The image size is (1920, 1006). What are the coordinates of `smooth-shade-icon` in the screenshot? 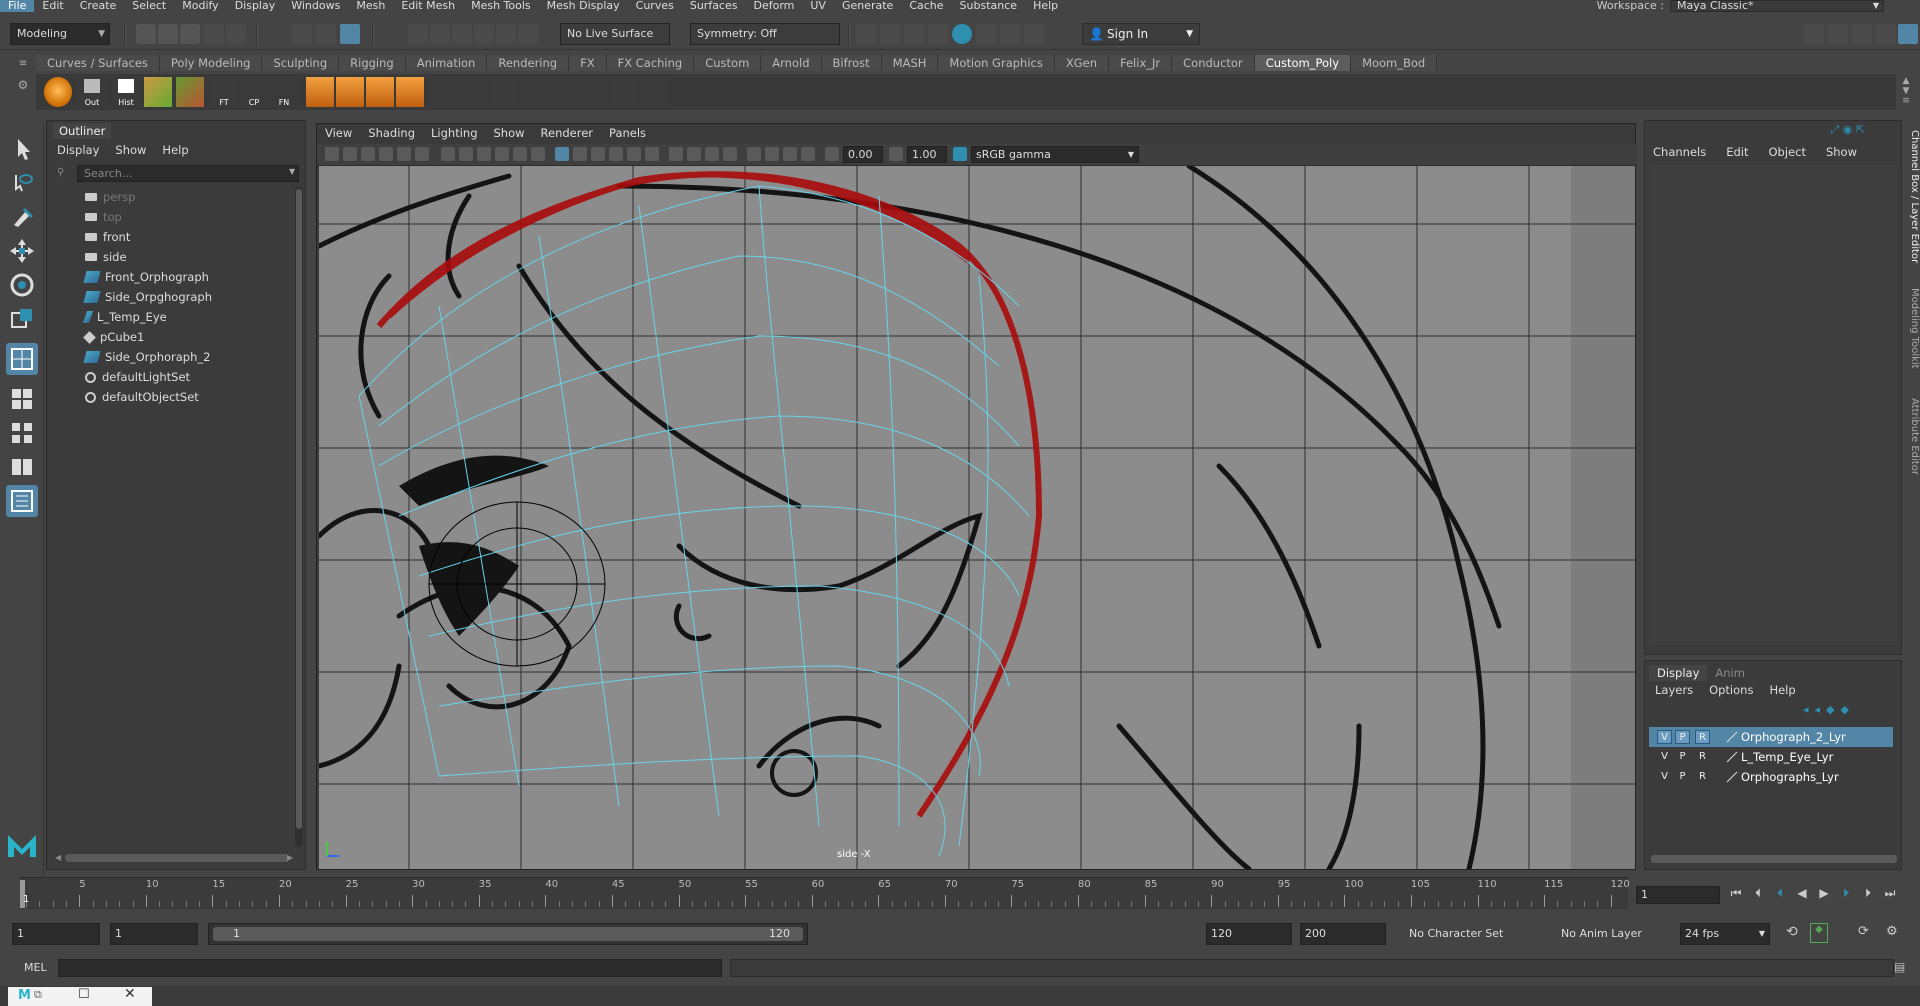 It's located at (580, 154).